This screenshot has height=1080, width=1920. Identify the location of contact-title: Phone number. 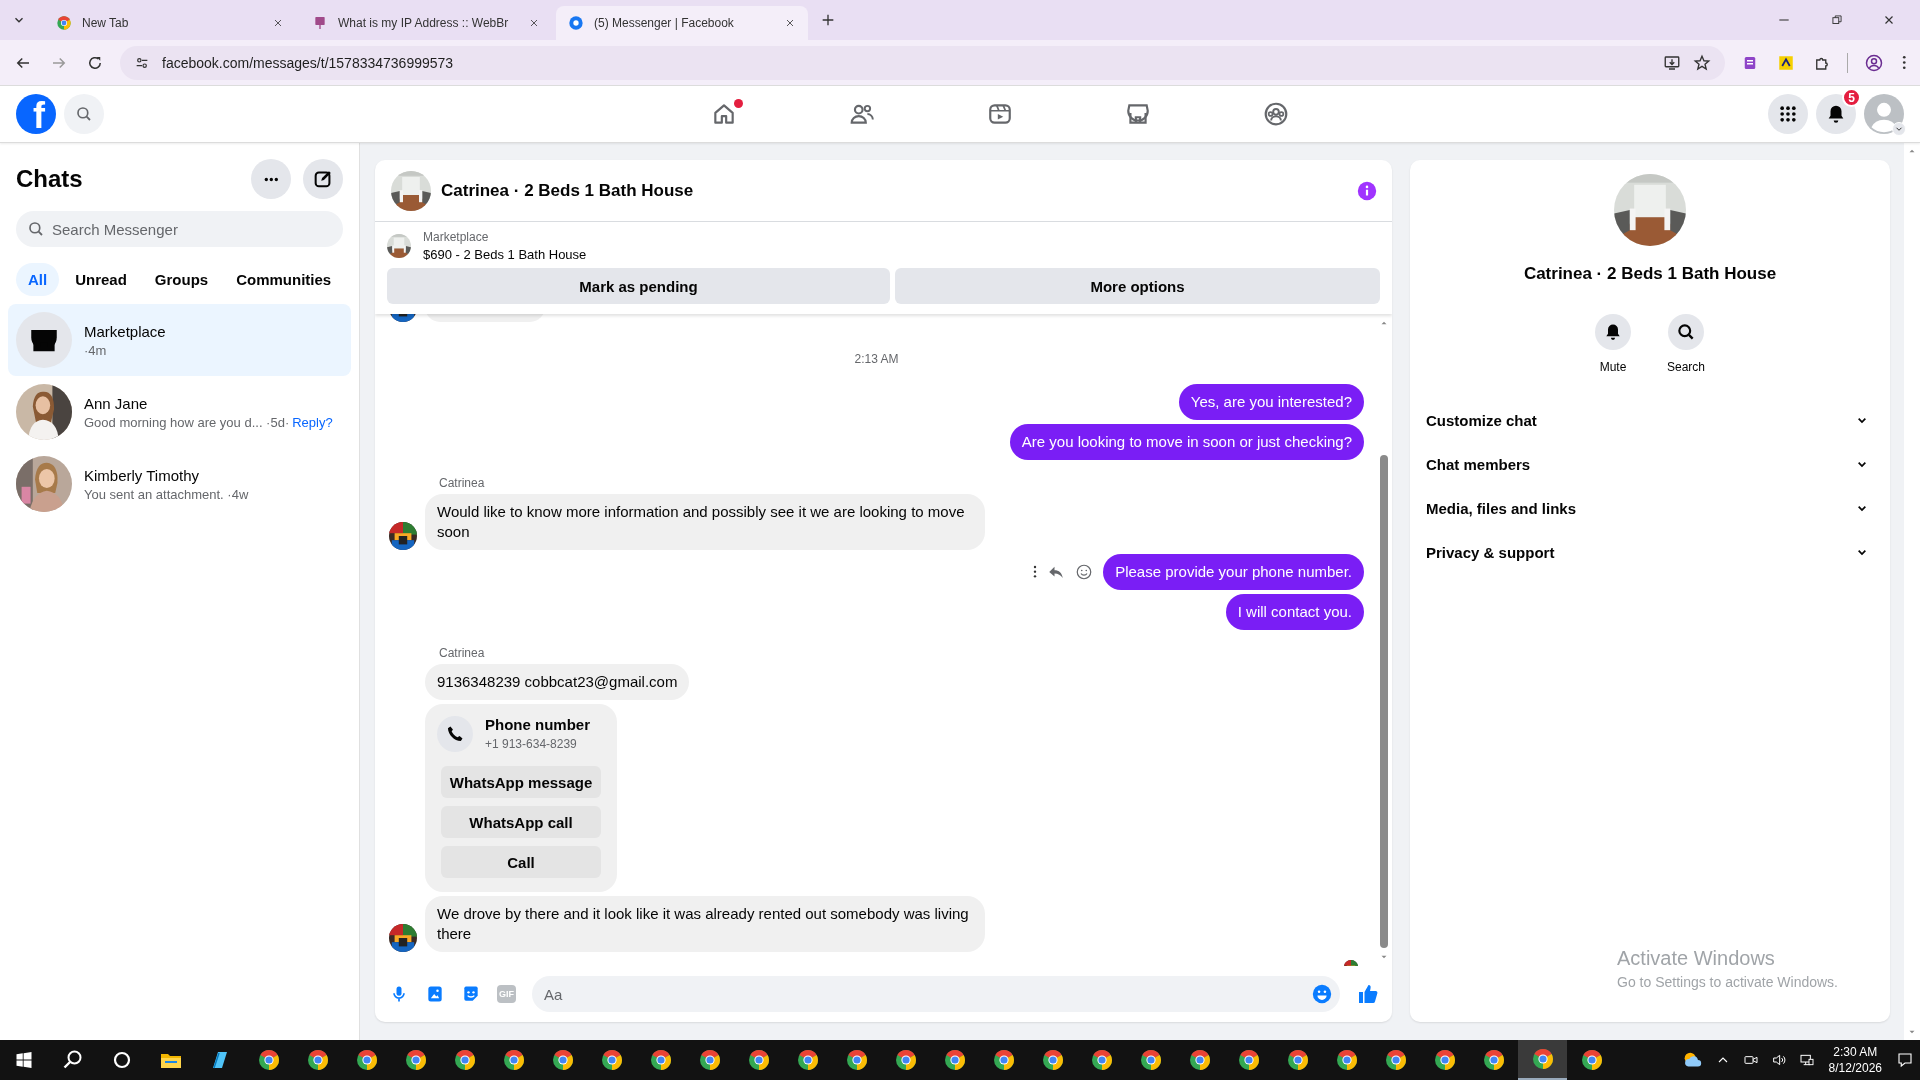
(537, 724).